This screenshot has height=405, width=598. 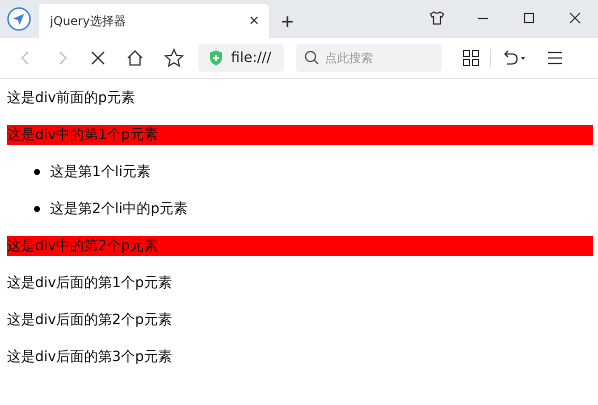 What do you see at coordinates (90, 320) in the screenshot?
I see `paragraph: 这是div后面的第2个p元素` at bounding box center [90, 320].